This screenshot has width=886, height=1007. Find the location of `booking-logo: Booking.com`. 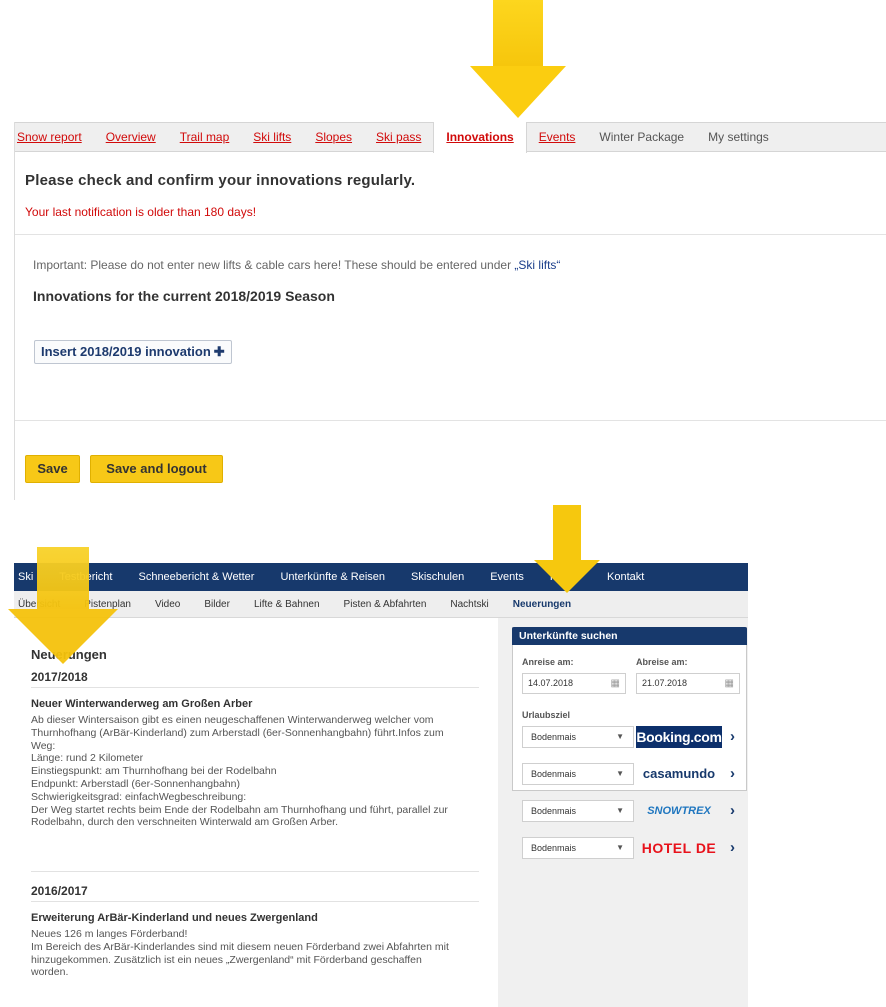

booking-logo: Booking.com is located at coordinates (679, 737).